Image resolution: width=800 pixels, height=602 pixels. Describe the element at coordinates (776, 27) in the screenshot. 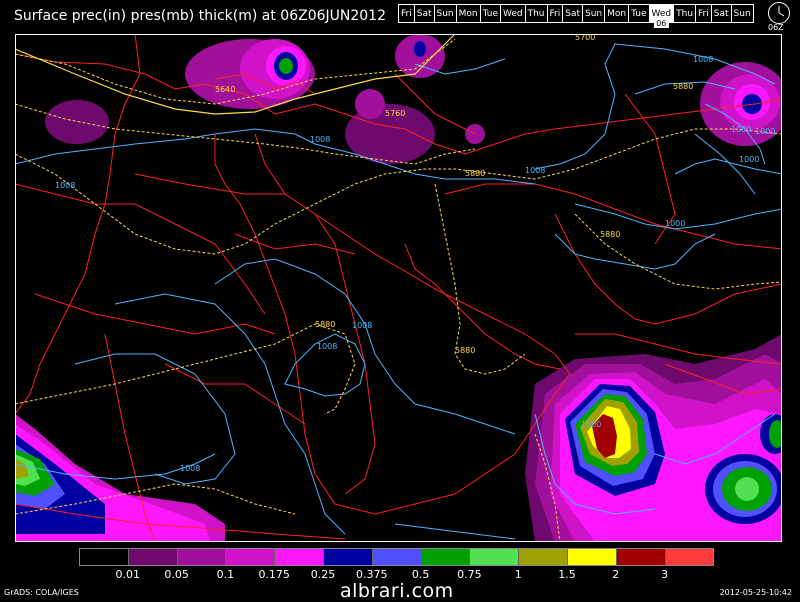

I see `clock-label: 06Z` at that location.